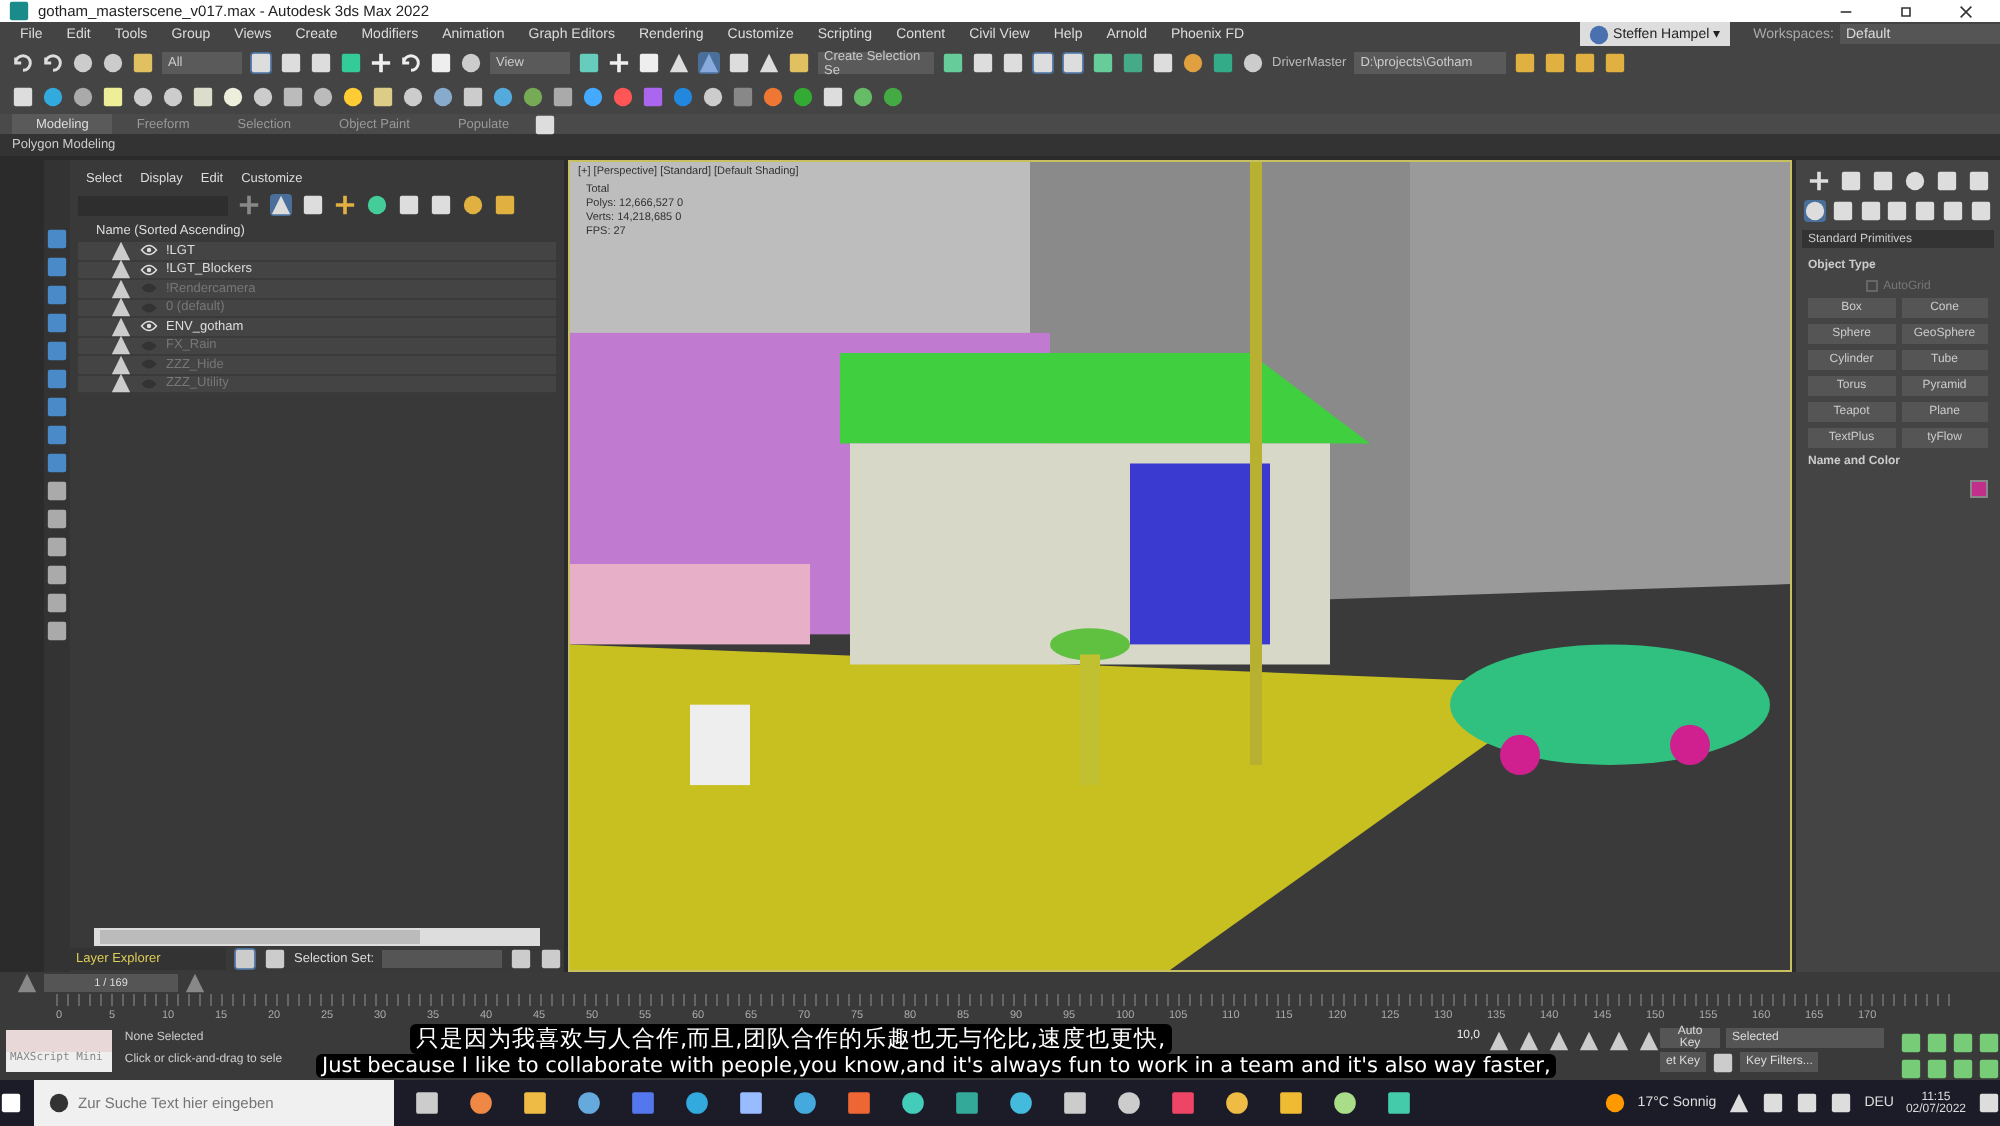 The image size is (2000, 1126). I want to click on color-swatch, so click(1979, 488).